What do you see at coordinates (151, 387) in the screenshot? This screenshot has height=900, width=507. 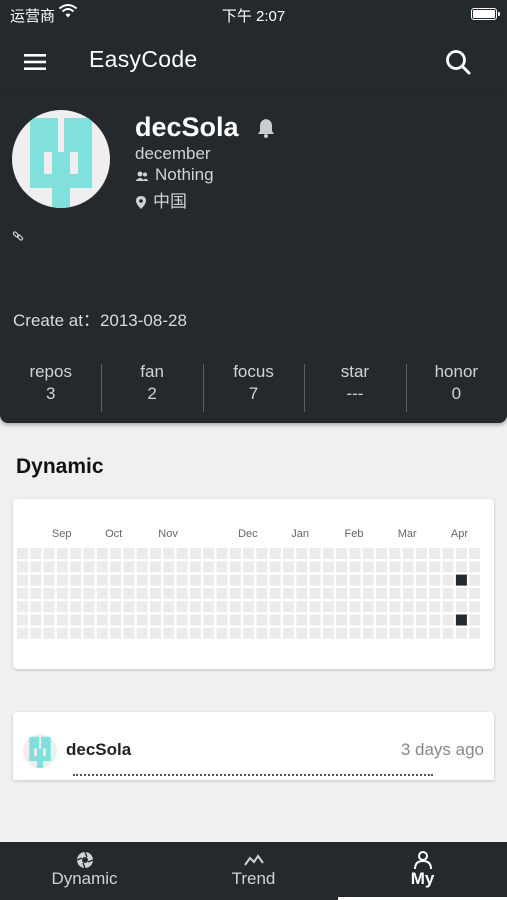 I see `stat-fan: fan 2` at bounding box center [151, 387].